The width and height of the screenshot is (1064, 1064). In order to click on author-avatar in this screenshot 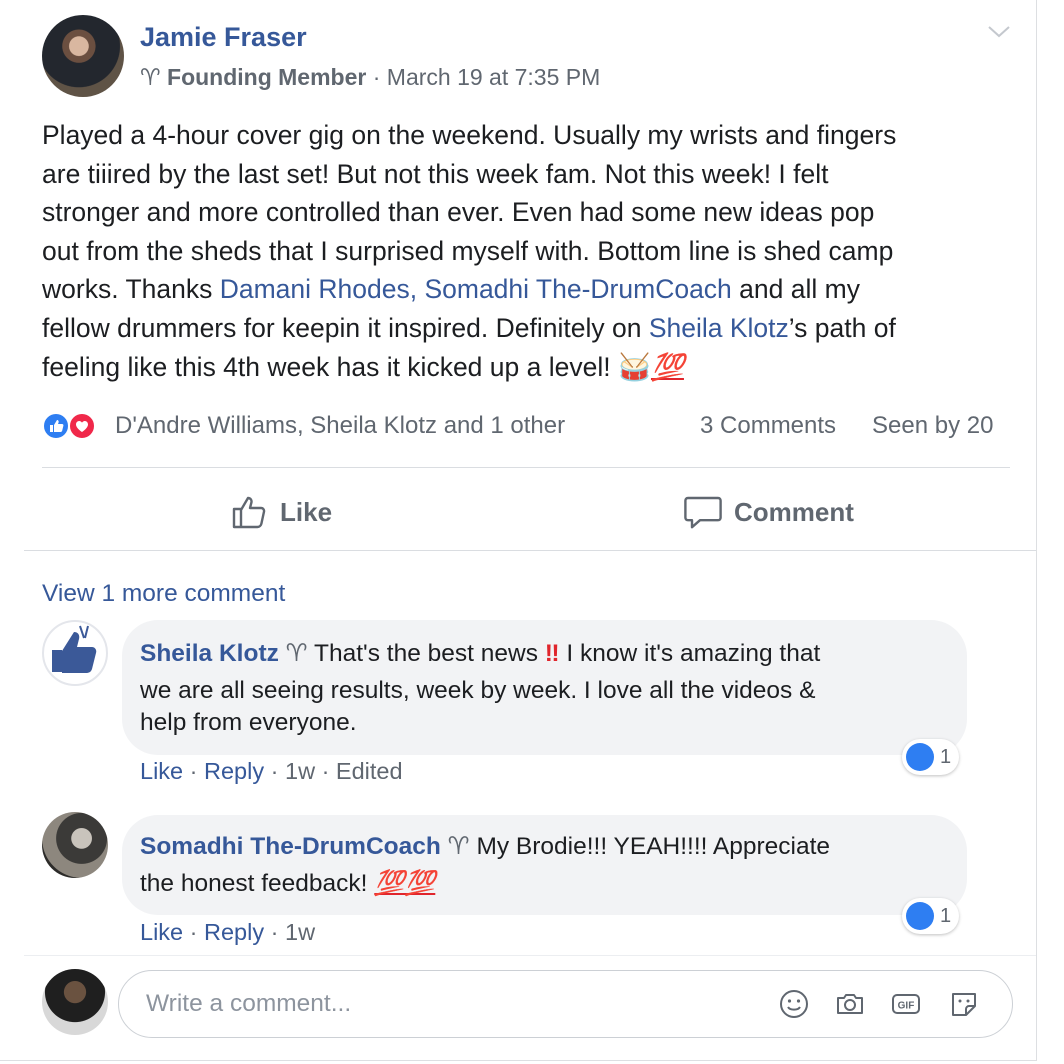, I will do `click(83, 56)`.